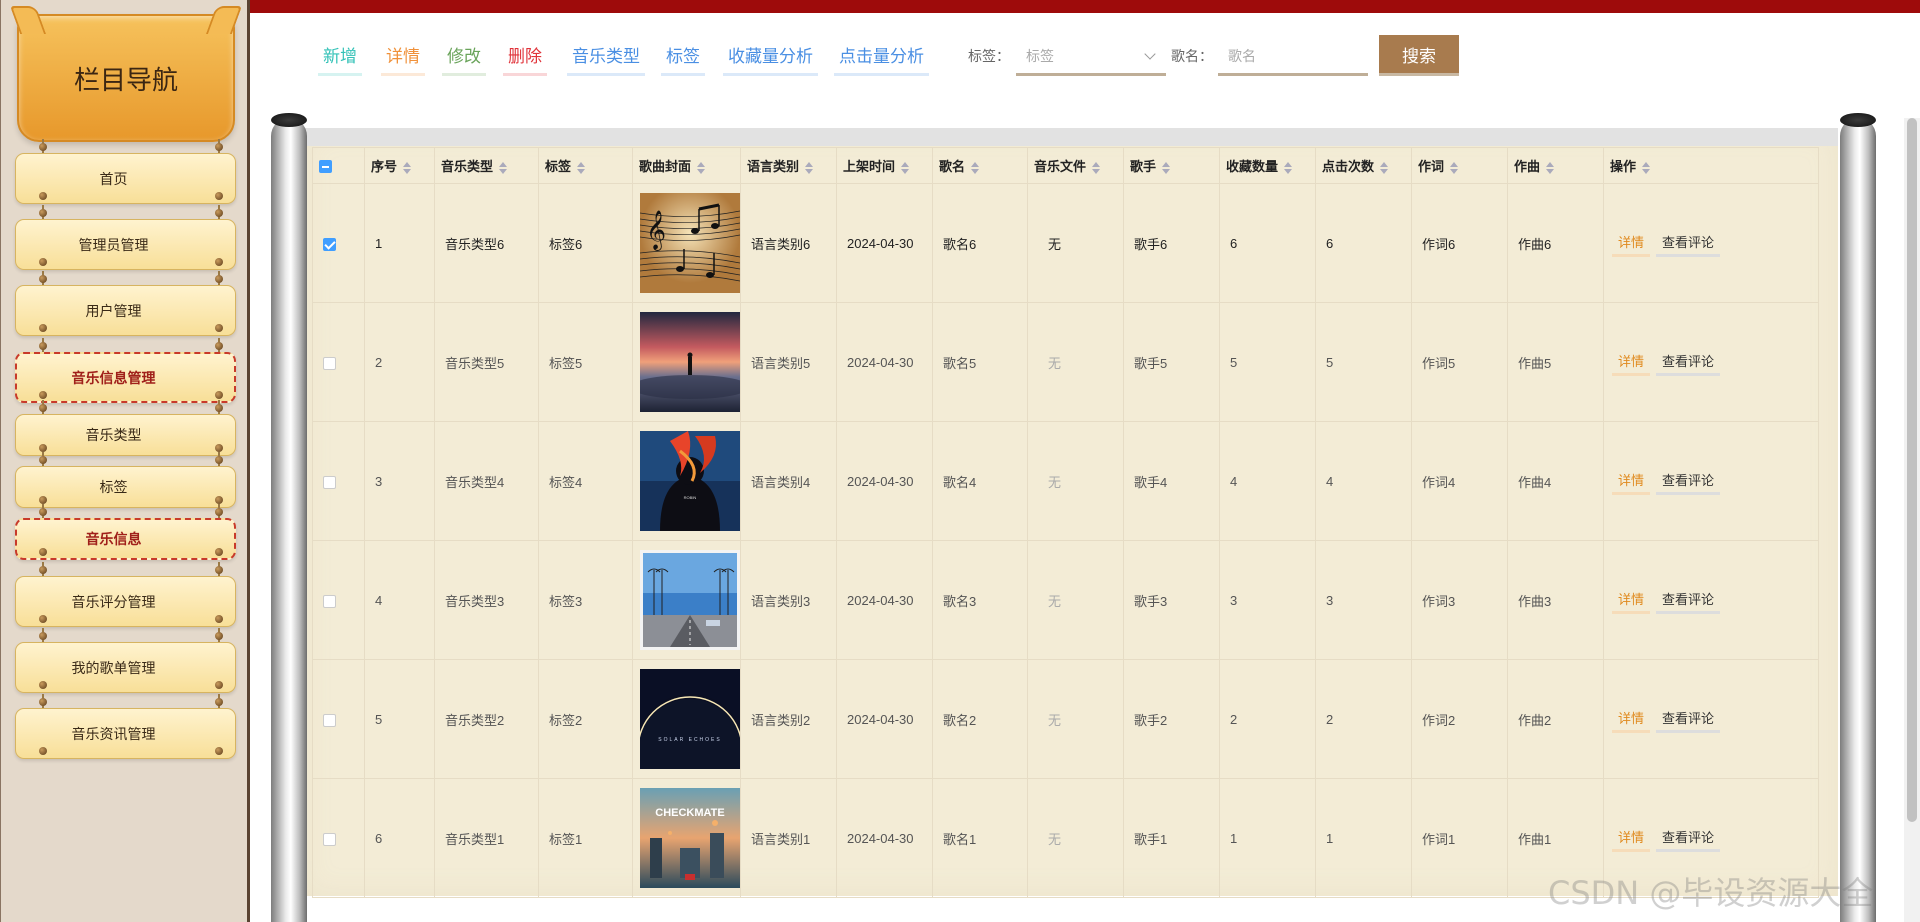 Image resolution: width=1920 pixels, height=922 pixels. I want to click on column-header: 点击次数, so click(1363, 165).